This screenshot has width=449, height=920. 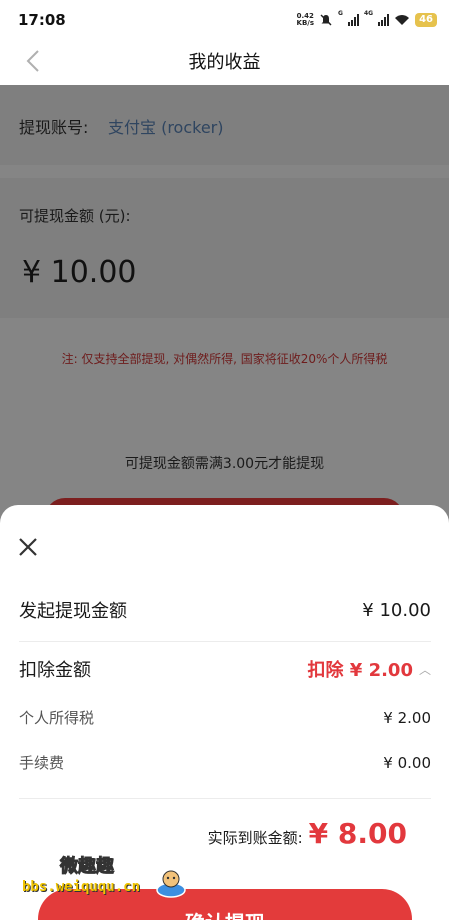 What do you see at coordinates (360, 670) in the screenshot?
I see `deduction-value: 扣除 ¥ 2.00` at bounding box center [360, 670].